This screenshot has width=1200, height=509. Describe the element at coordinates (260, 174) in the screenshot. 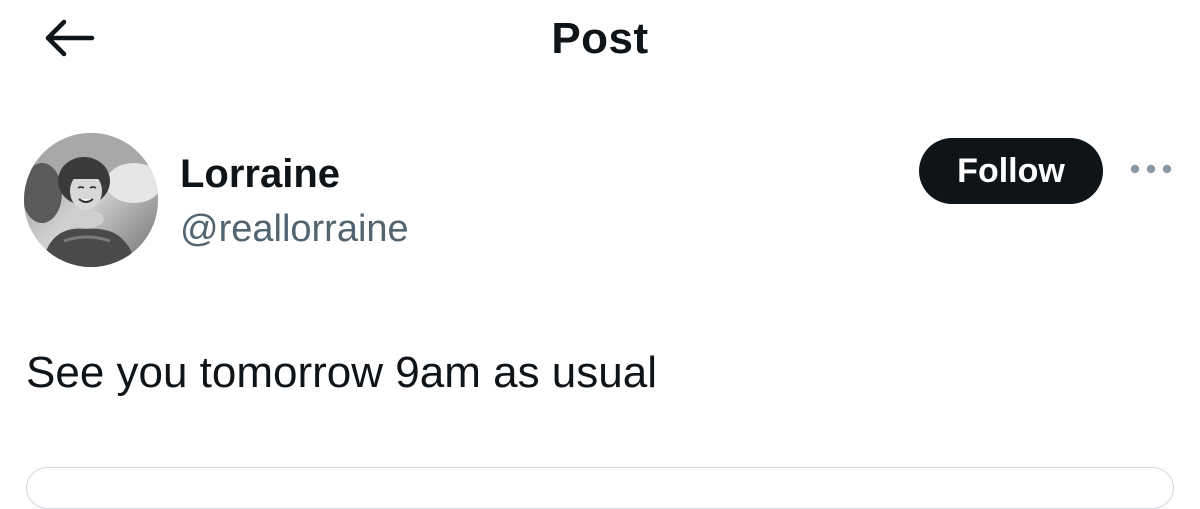

I see `display-name: Lorraine` at that location.